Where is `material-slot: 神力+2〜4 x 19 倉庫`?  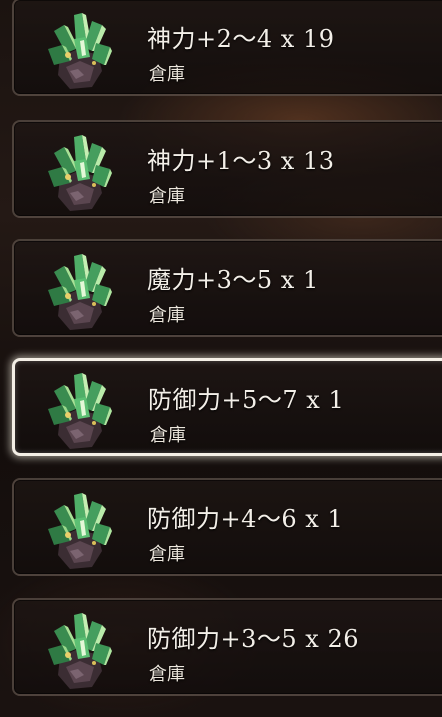 material-slot: 神力+2〜4 x 19 倉庫 is located at coordinates (227, 48).